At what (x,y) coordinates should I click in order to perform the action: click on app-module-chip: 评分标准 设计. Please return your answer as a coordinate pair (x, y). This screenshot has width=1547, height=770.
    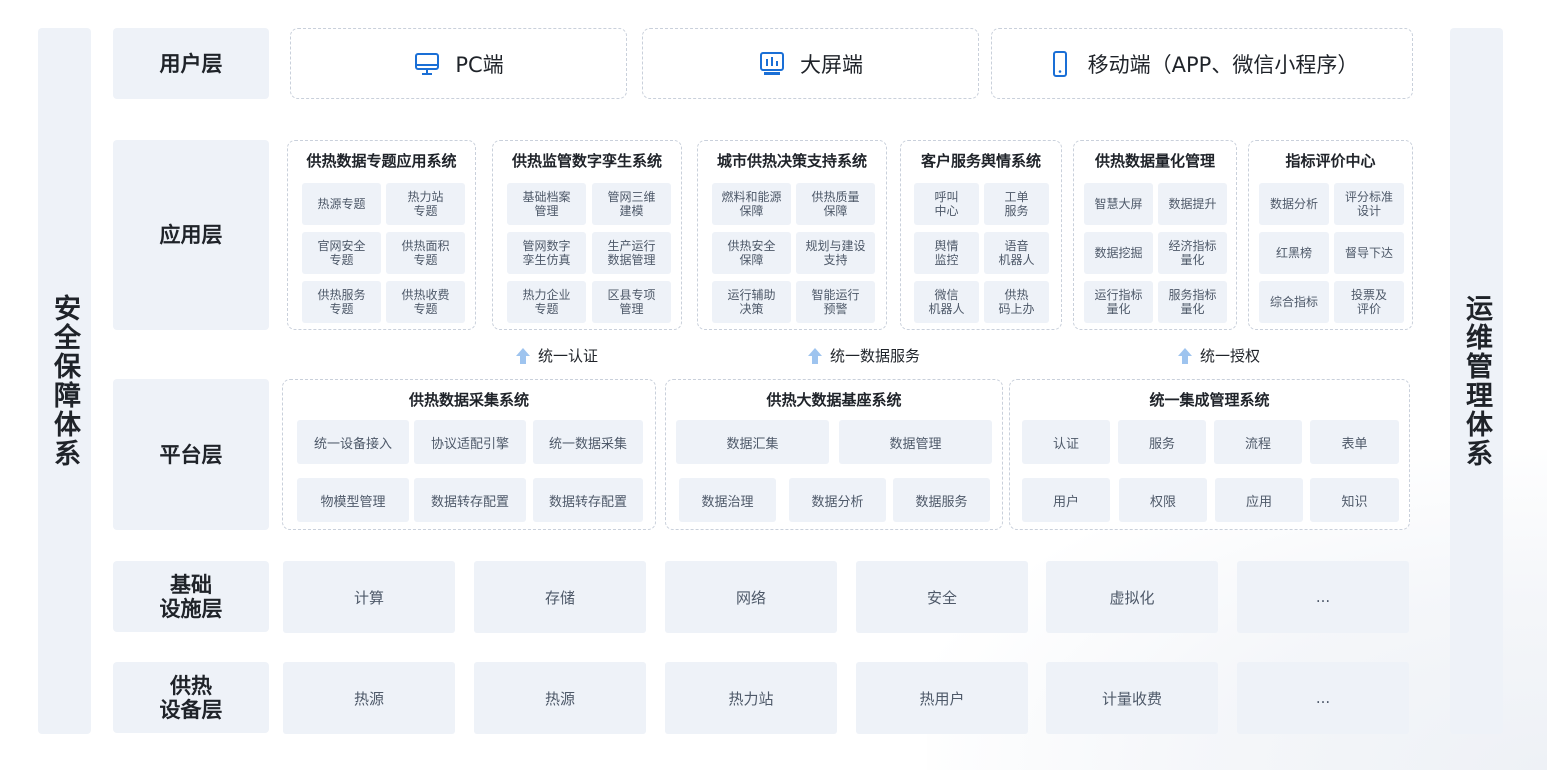
    Looking at the image, I should click on (1369, 204).